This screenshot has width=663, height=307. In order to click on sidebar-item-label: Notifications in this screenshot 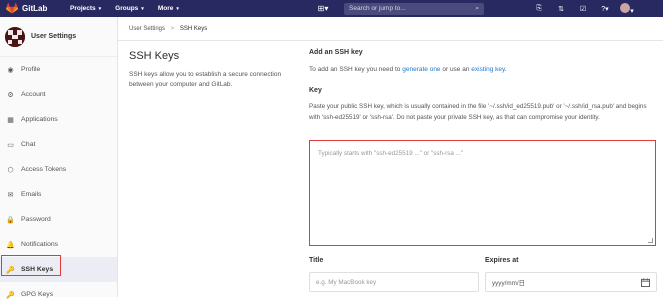, I will do `click(40, 244)`.